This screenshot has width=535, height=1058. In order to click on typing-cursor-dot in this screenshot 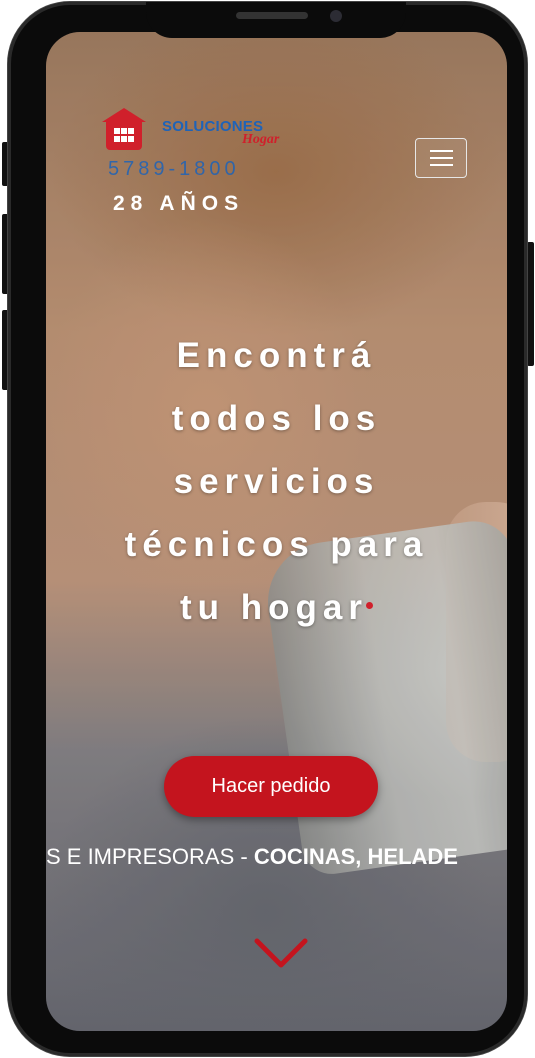, I will do `click(369, 606)`.